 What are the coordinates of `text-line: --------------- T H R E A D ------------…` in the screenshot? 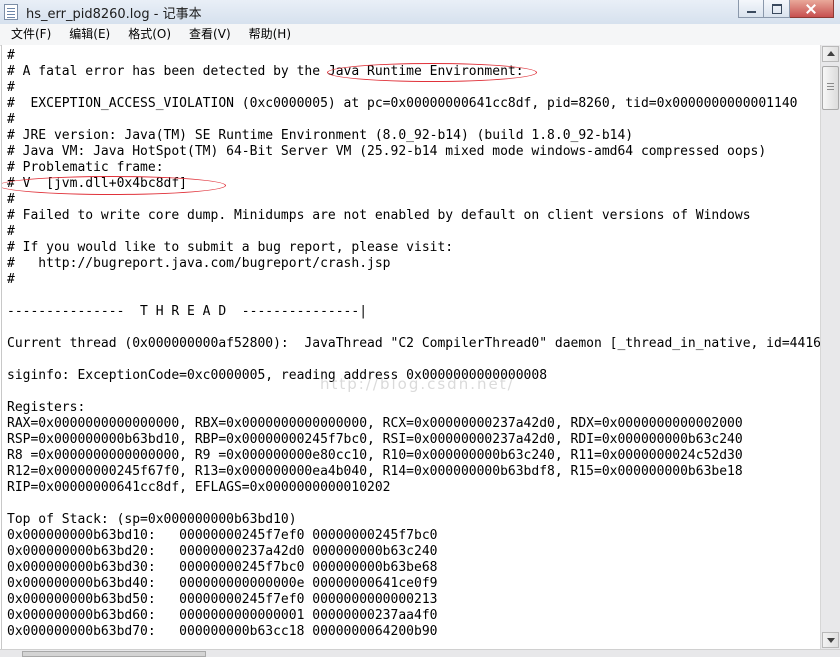 It's located at (187, 311).